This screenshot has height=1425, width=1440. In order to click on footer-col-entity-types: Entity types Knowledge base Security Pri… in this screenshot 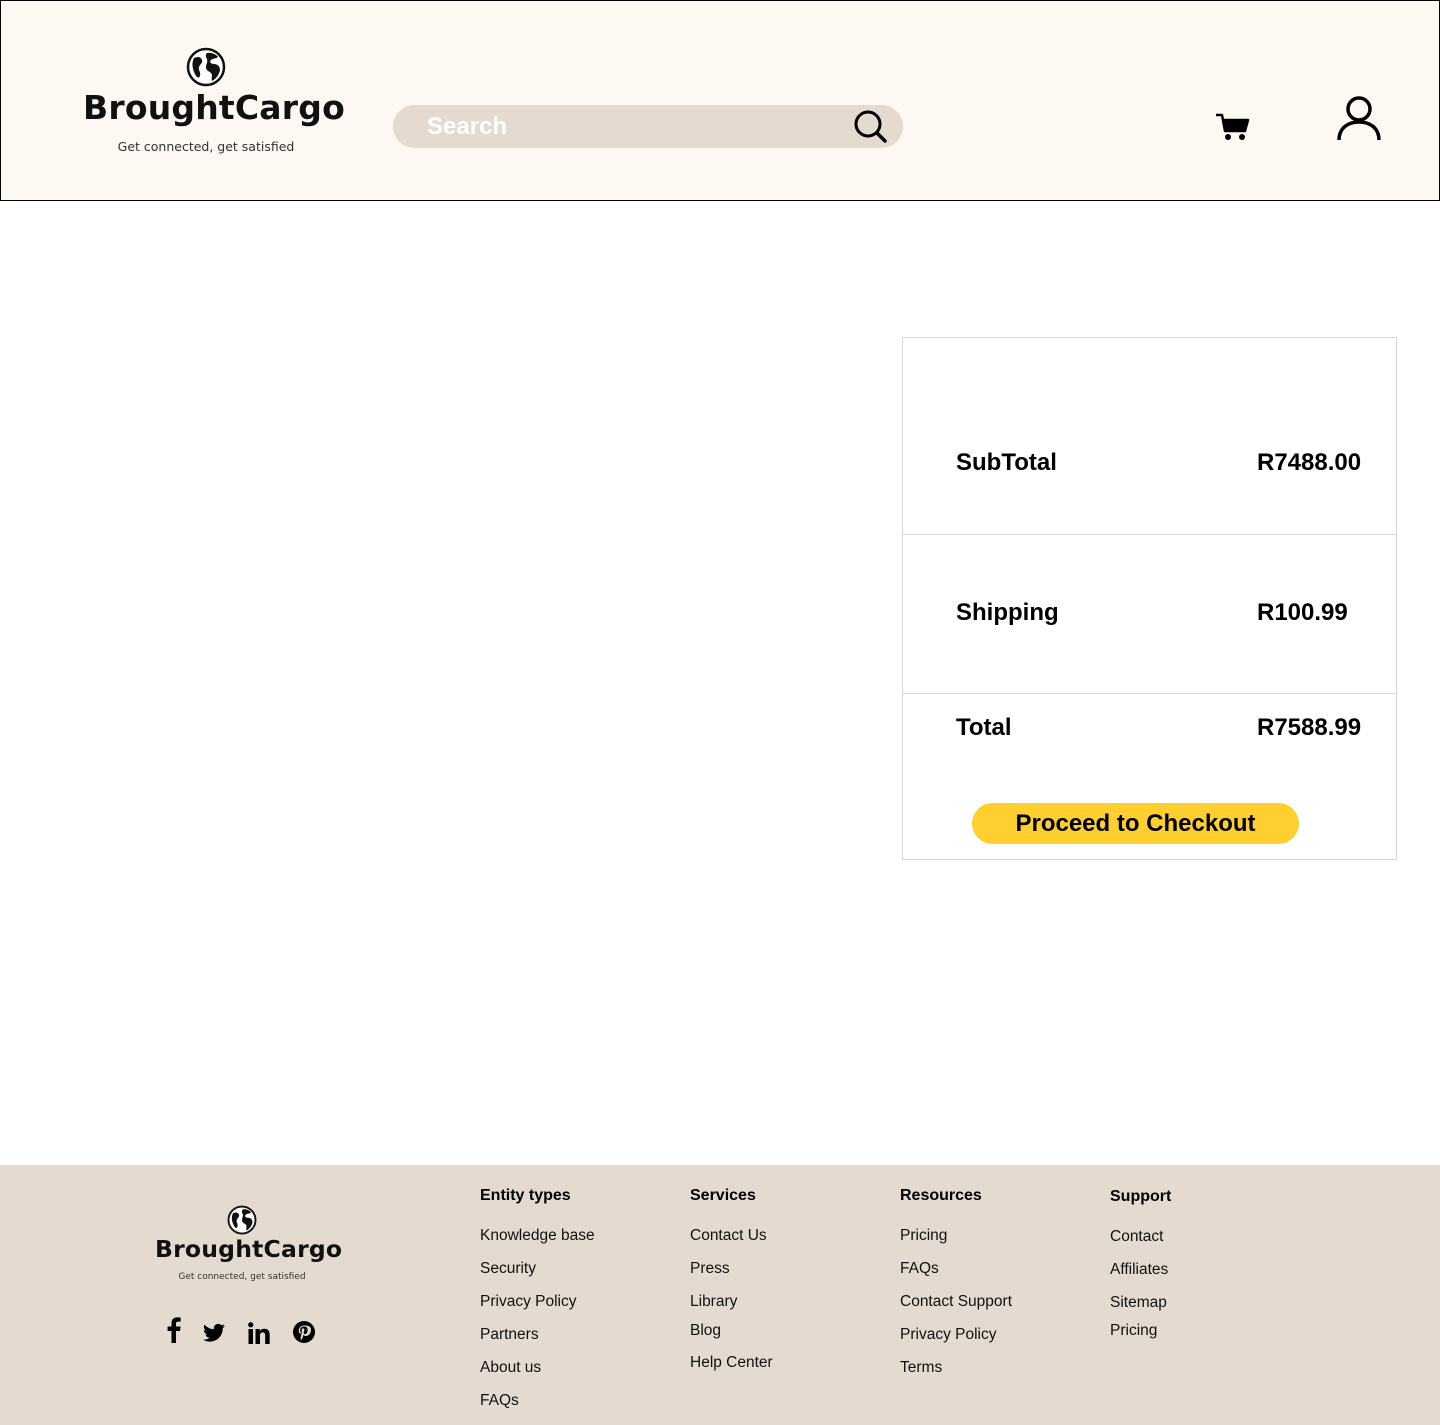, I will do `click(580, 1305)`.